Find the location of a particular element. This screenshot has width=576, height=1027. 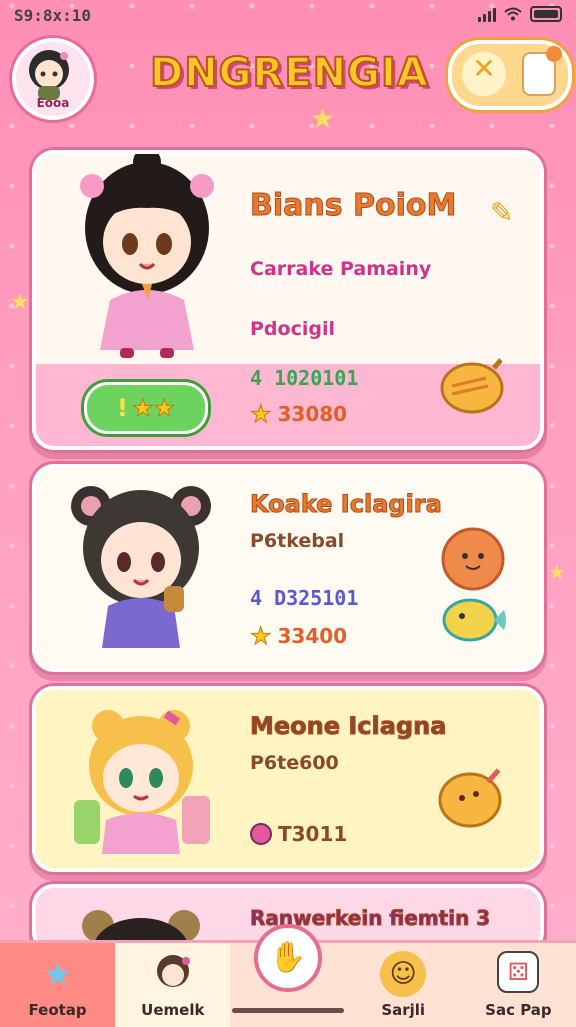

gem-value: T3011 is located at coordinates (313, 834).